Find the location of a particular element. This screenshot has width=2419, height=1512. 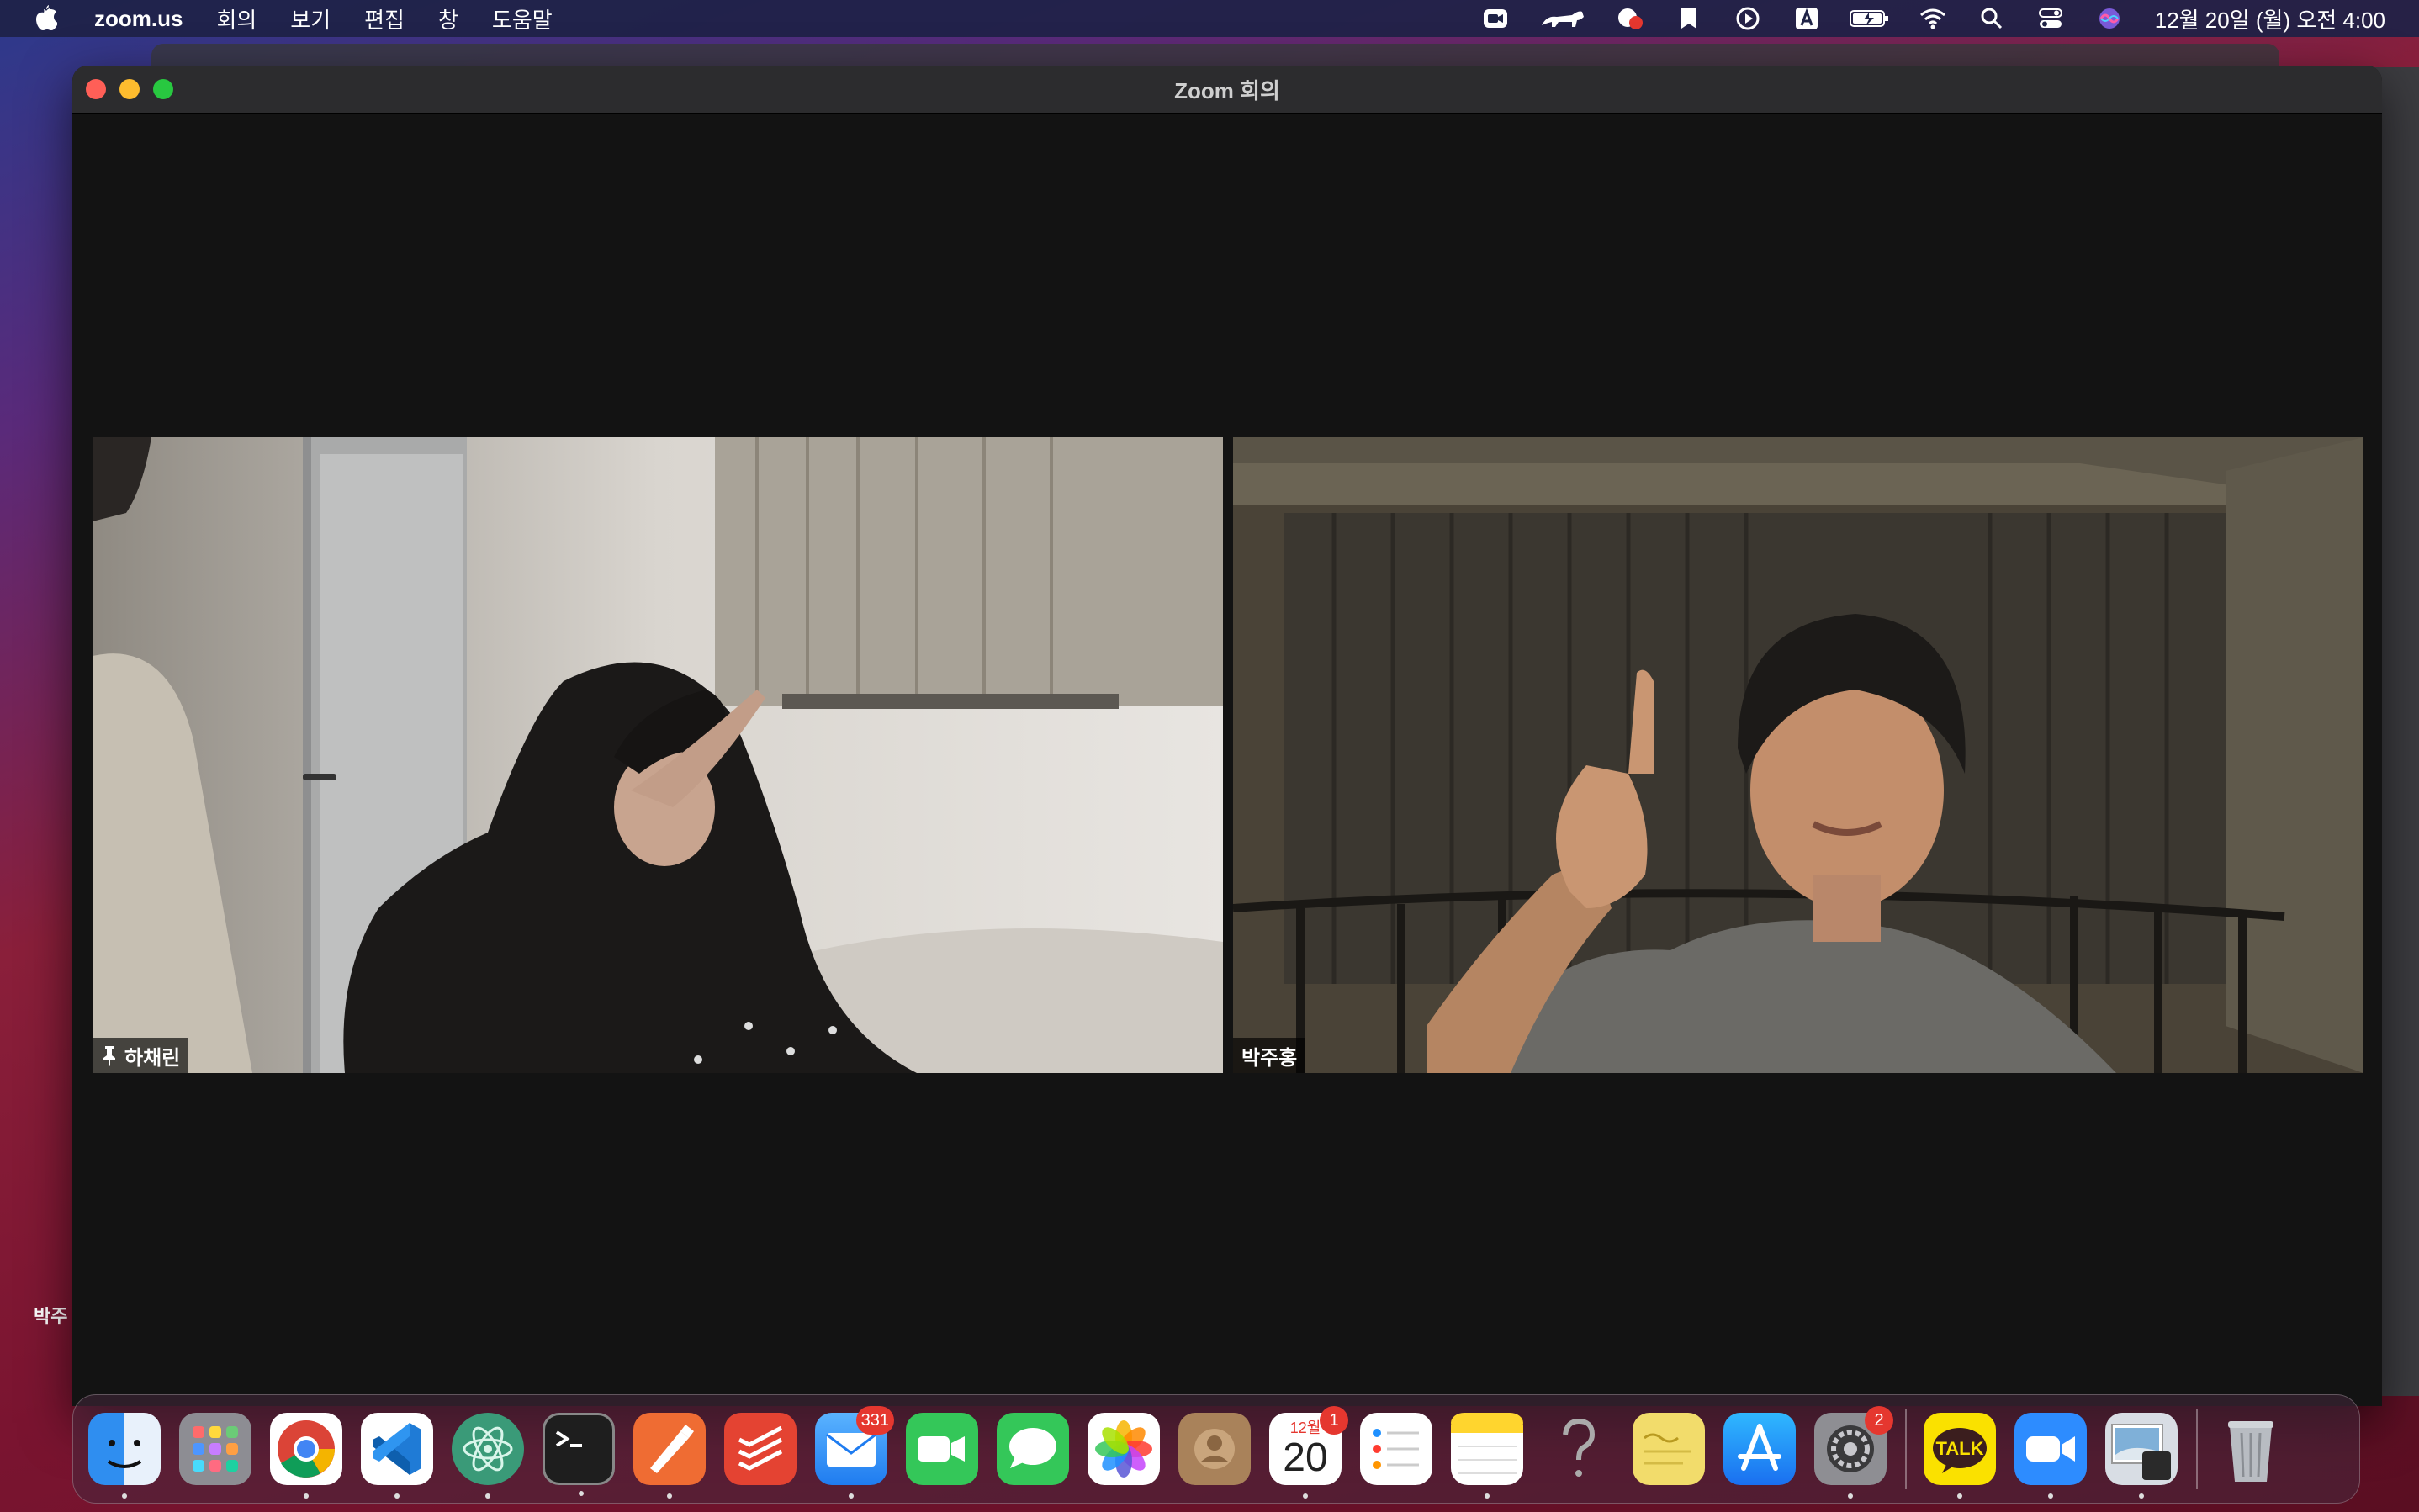

window-title: Zoom 회의 is located at coordinates (1227, 90).